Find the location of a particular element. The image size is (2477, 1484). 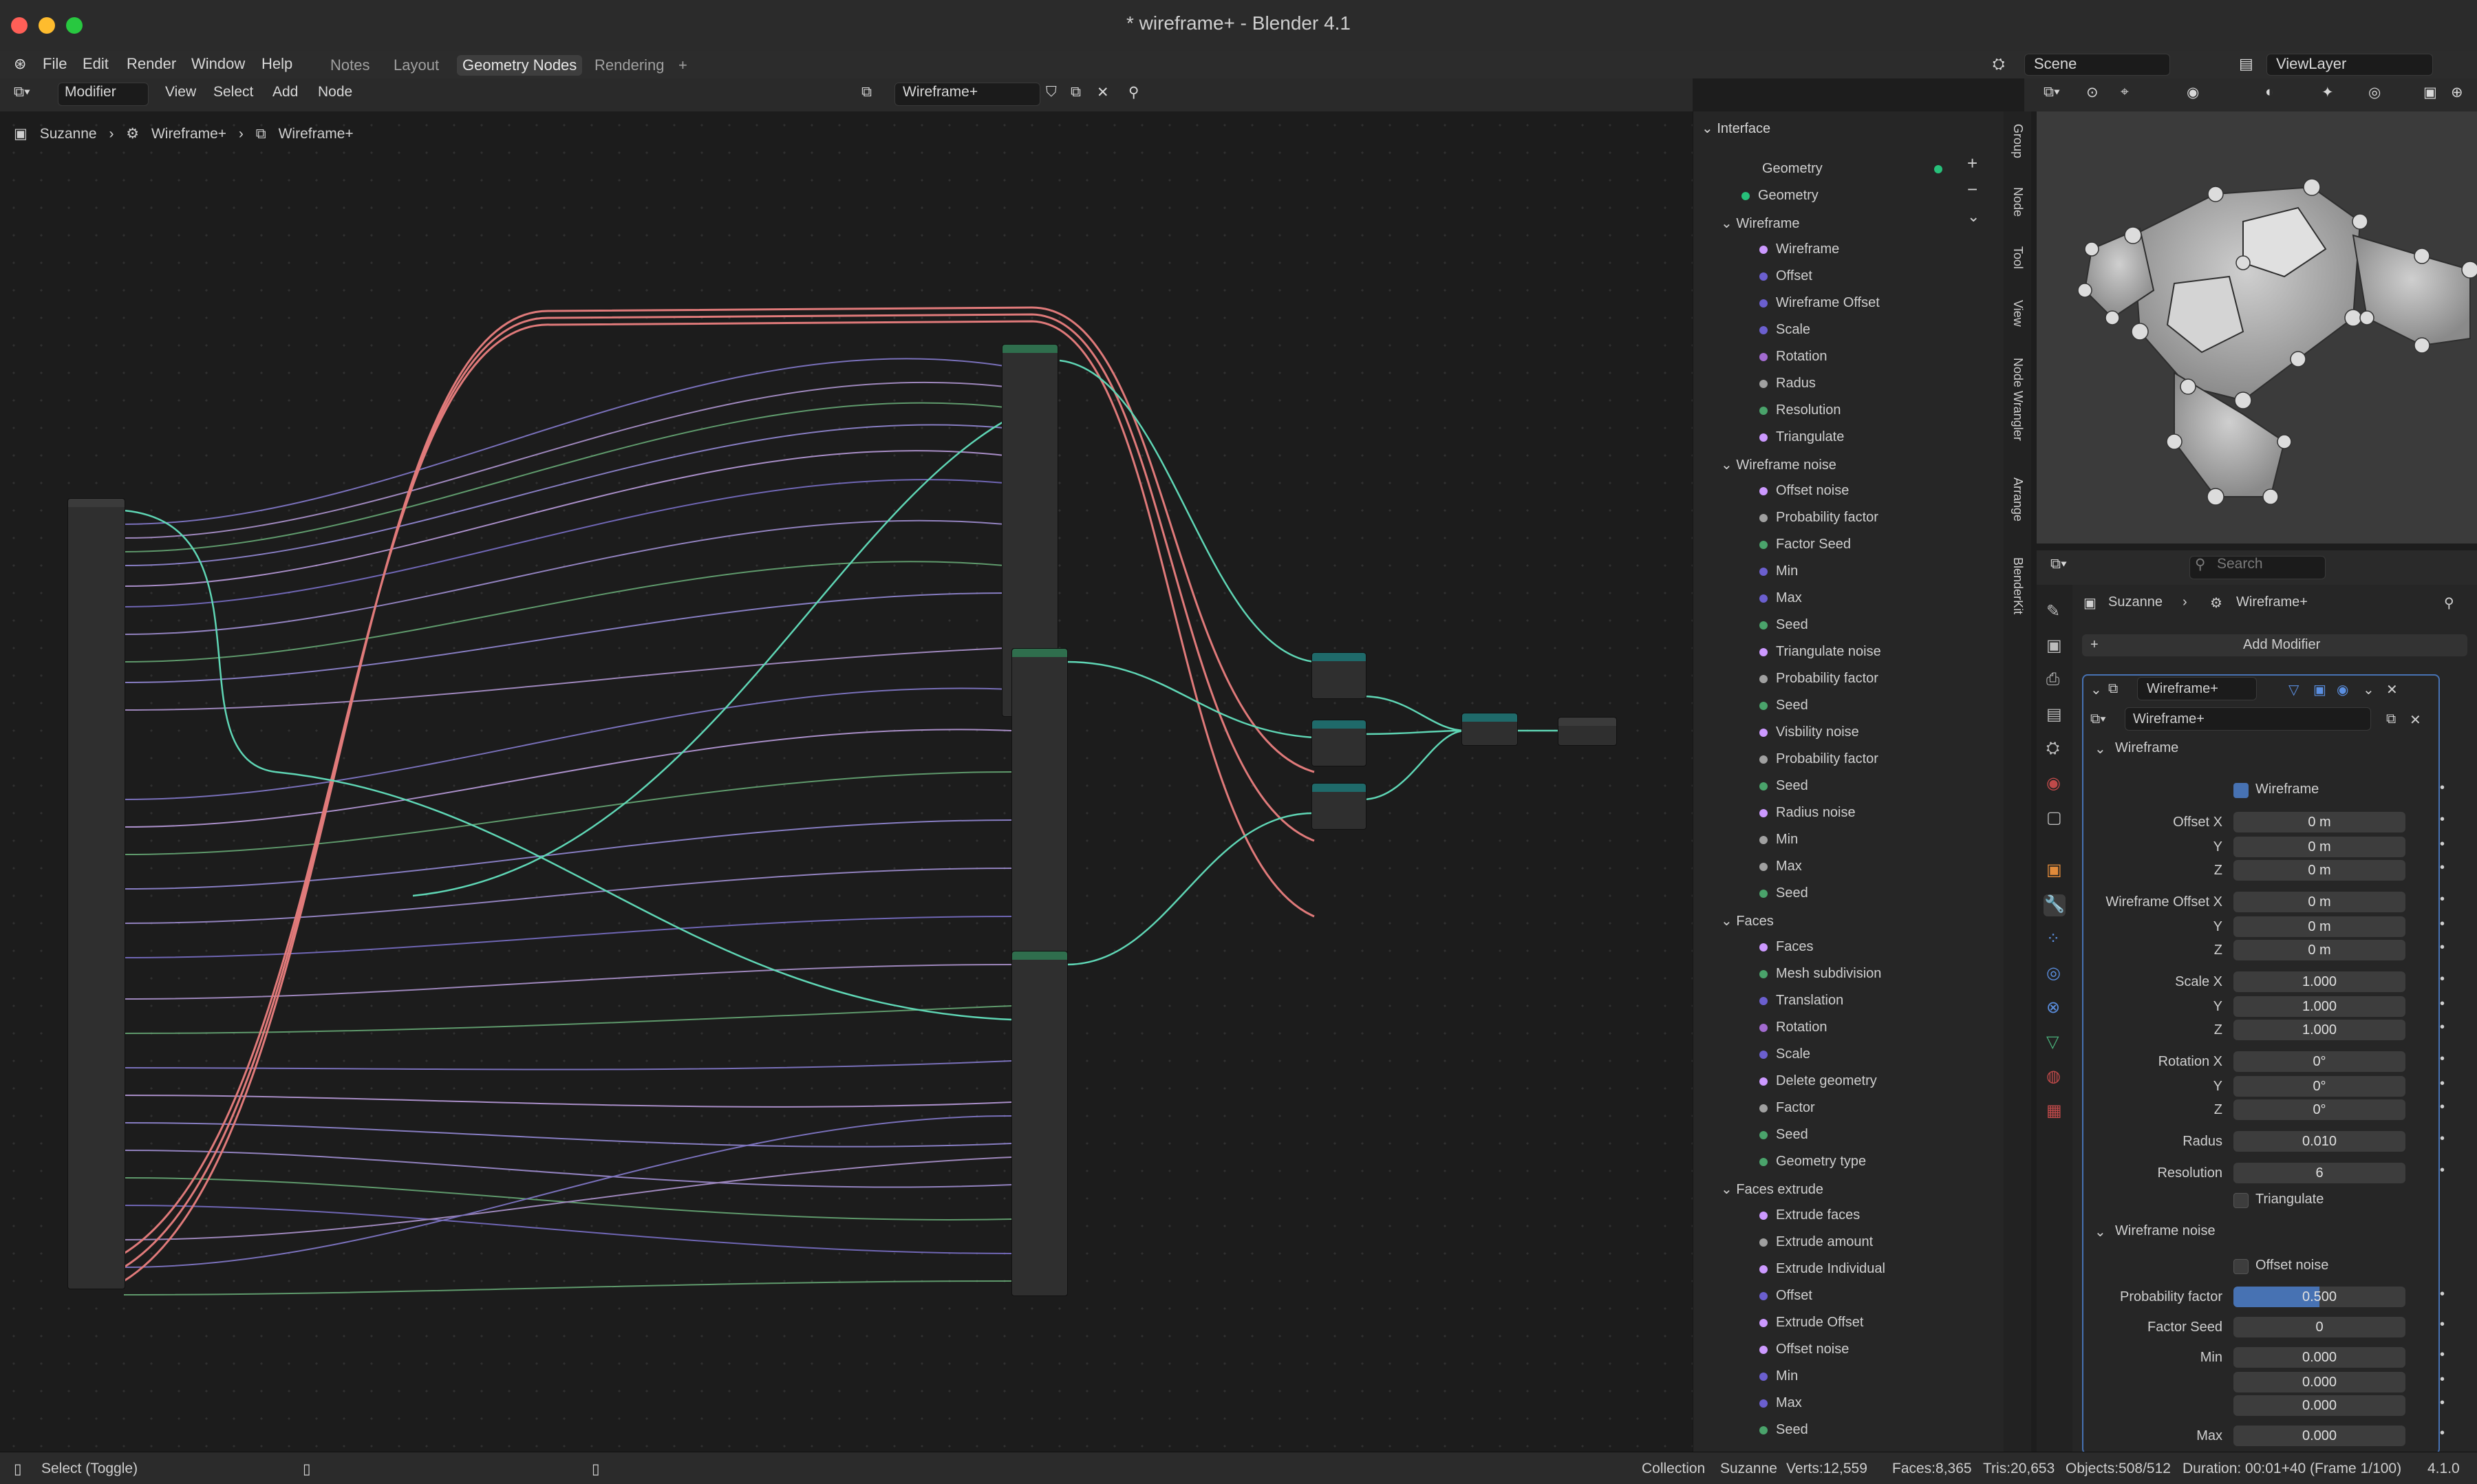

field-value-input: 6 is located at coordinates (2319, 1173).